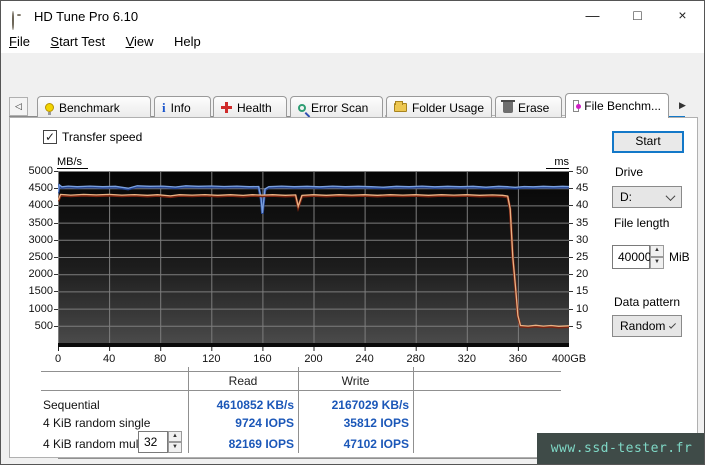 Image resolution: width=705 pixels, height=465 pixels. I want to click on queue-depth-input: 32, so click(153, 442).